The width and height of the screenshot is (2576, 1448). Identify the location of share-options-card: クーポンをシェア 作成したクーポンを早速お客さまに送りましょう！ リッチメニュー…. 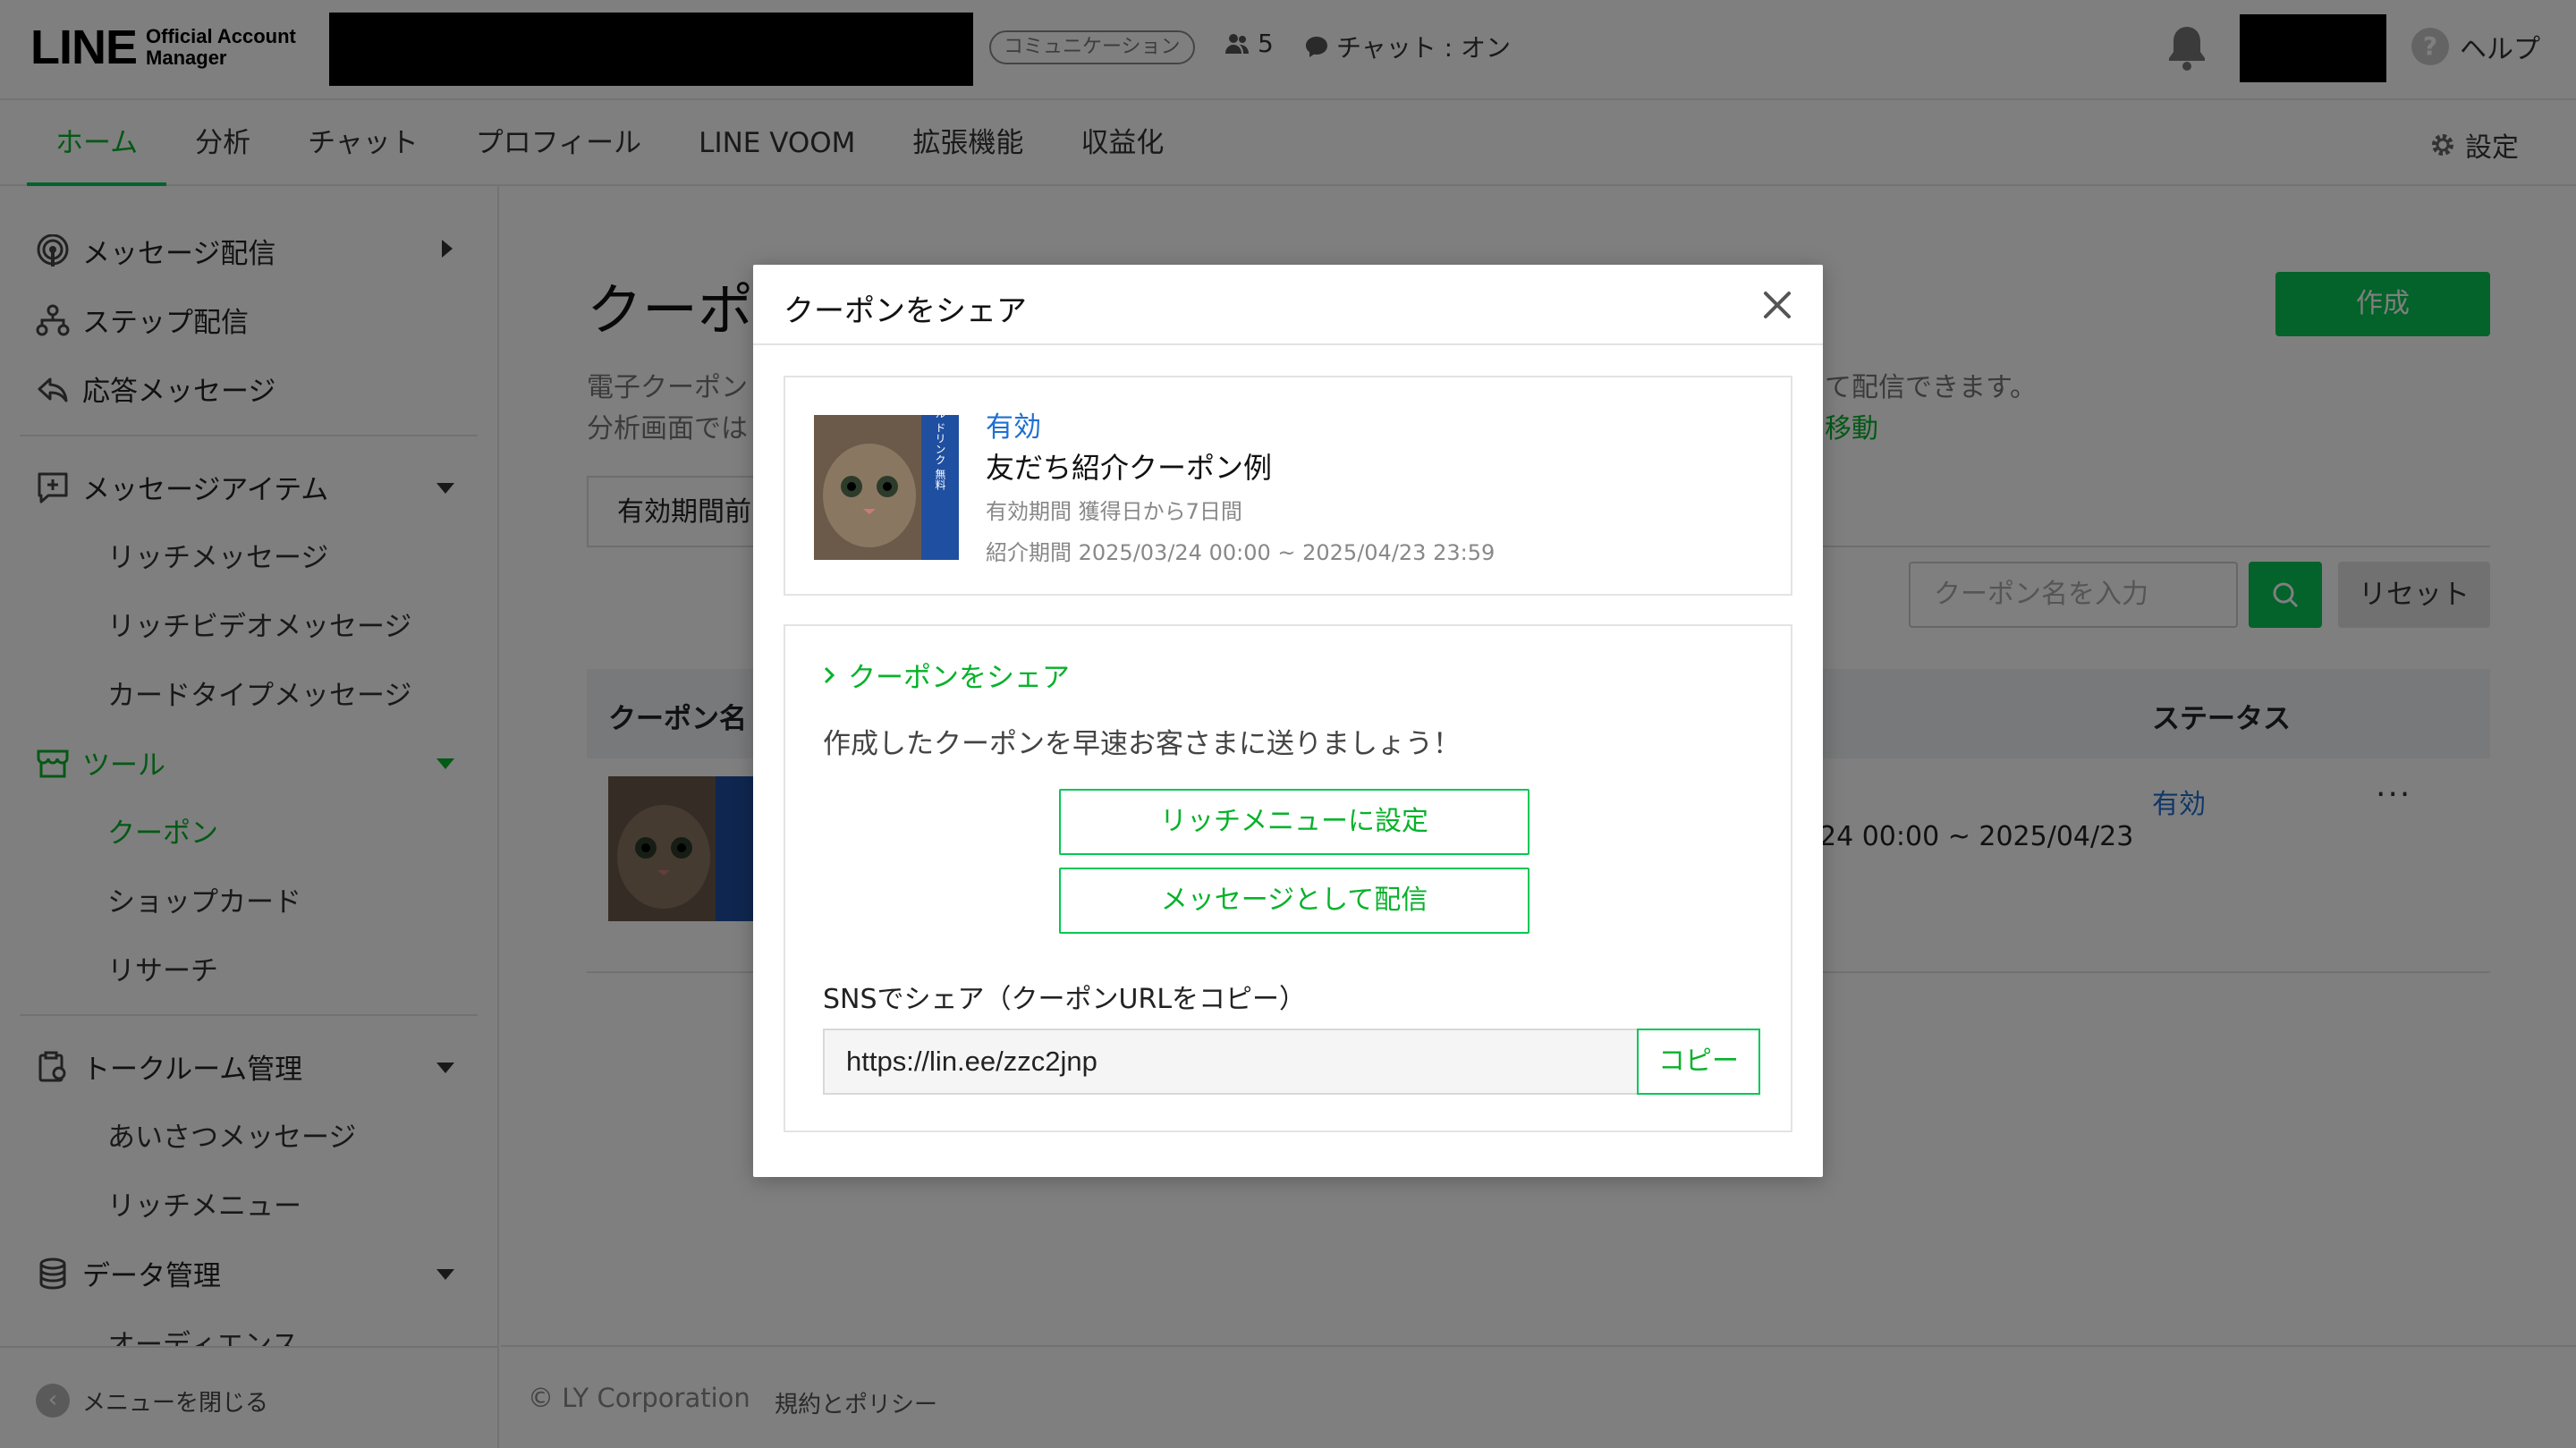
(1288, 878).